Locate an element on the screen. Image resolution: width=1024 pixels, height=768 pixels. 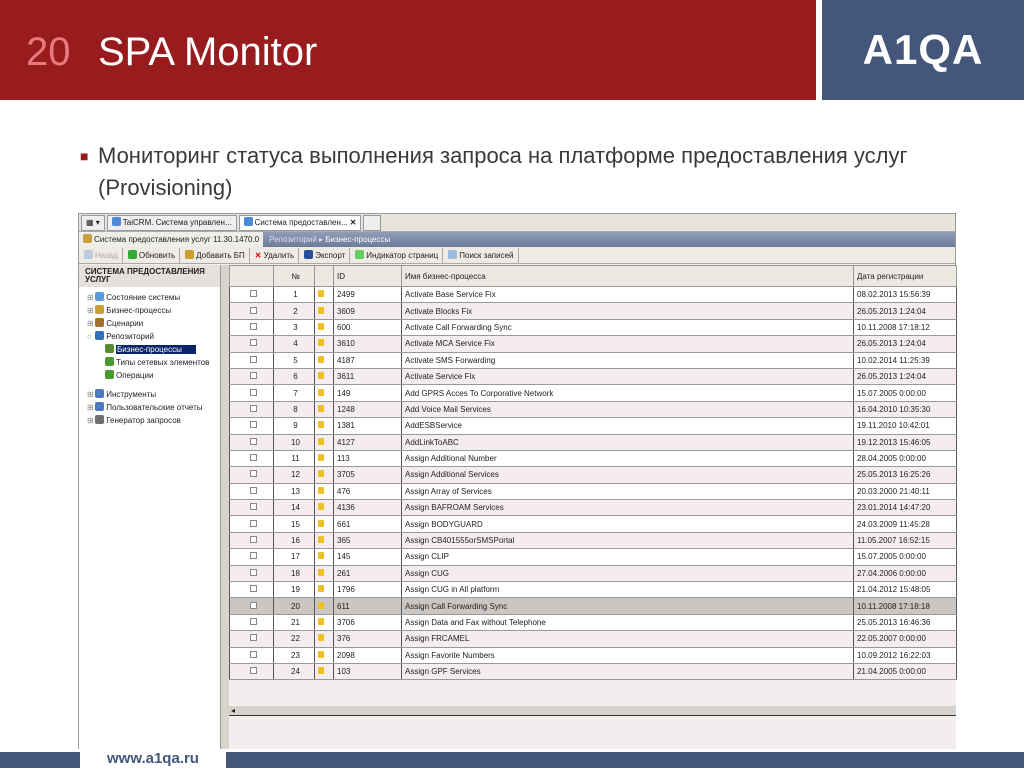
table-row: 22 376 Assign FRCAMEL 22.05.2007 0:00:00 is located at coordinates (593, 639).